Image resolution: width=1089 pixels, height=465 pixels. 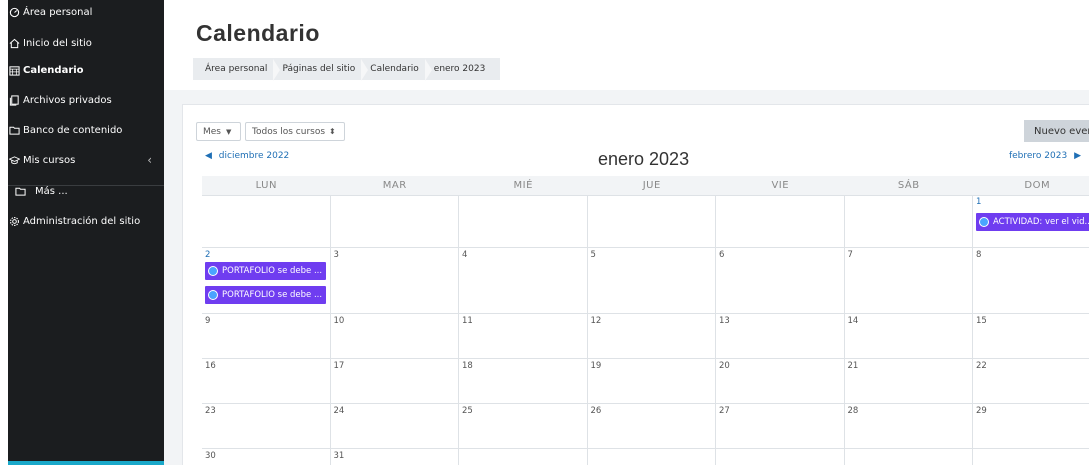 What do you see at coordinates (86, 100) in the screenshot?
I see `sidebar-item-archivos: Archivos privados` at bounding box center [86, 100].